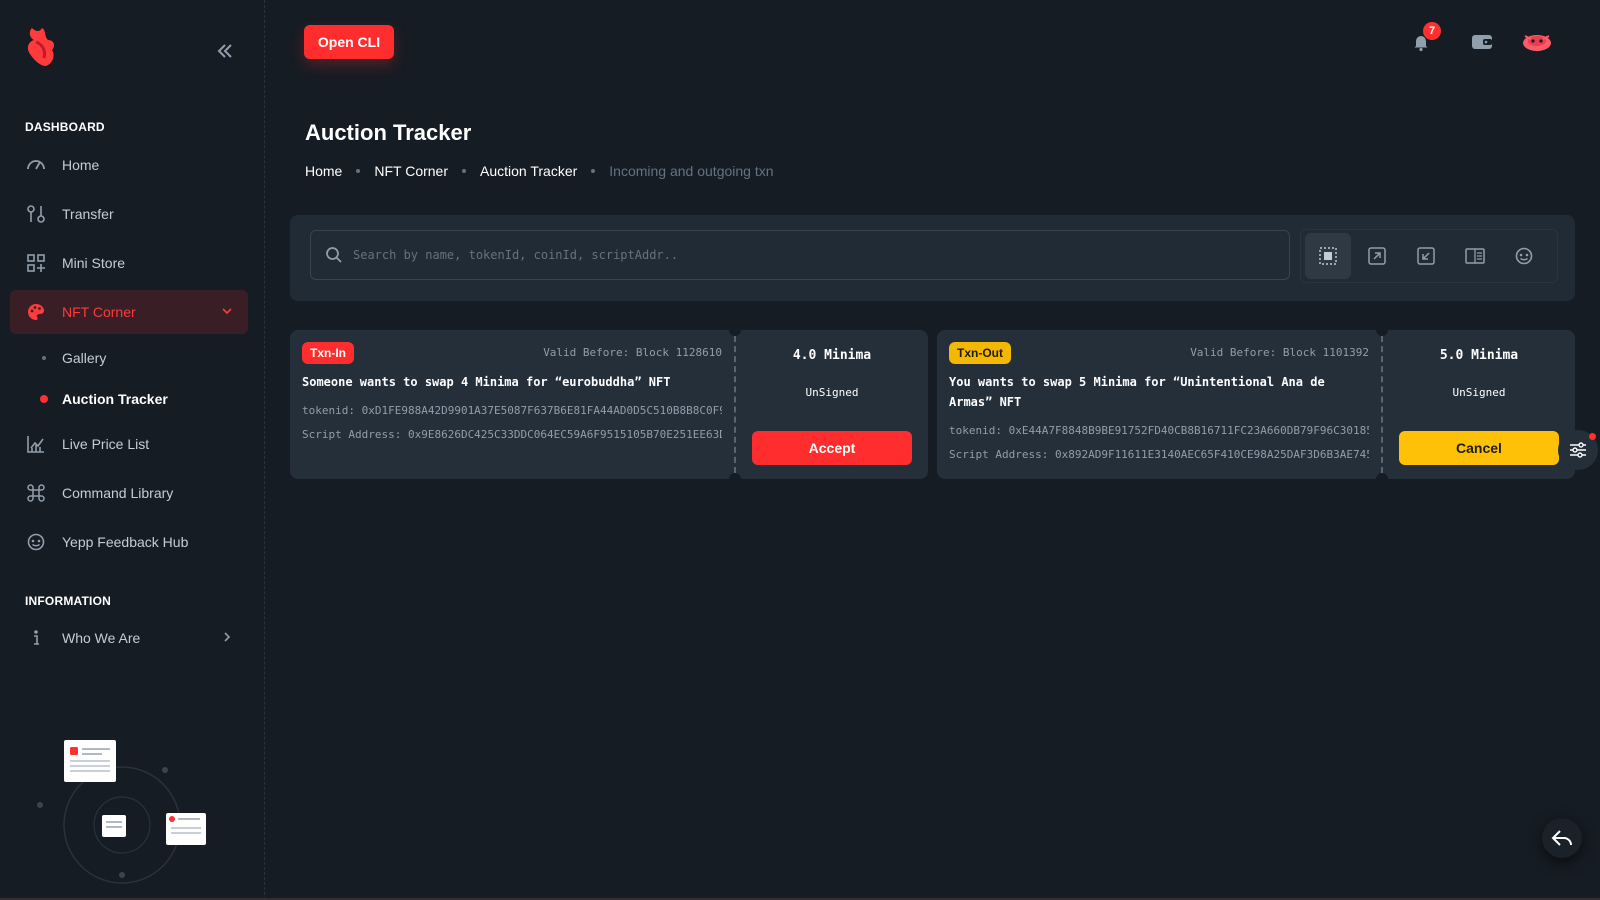  I want to click on amount-text: 5.0 Minima, so click(1479, 355).